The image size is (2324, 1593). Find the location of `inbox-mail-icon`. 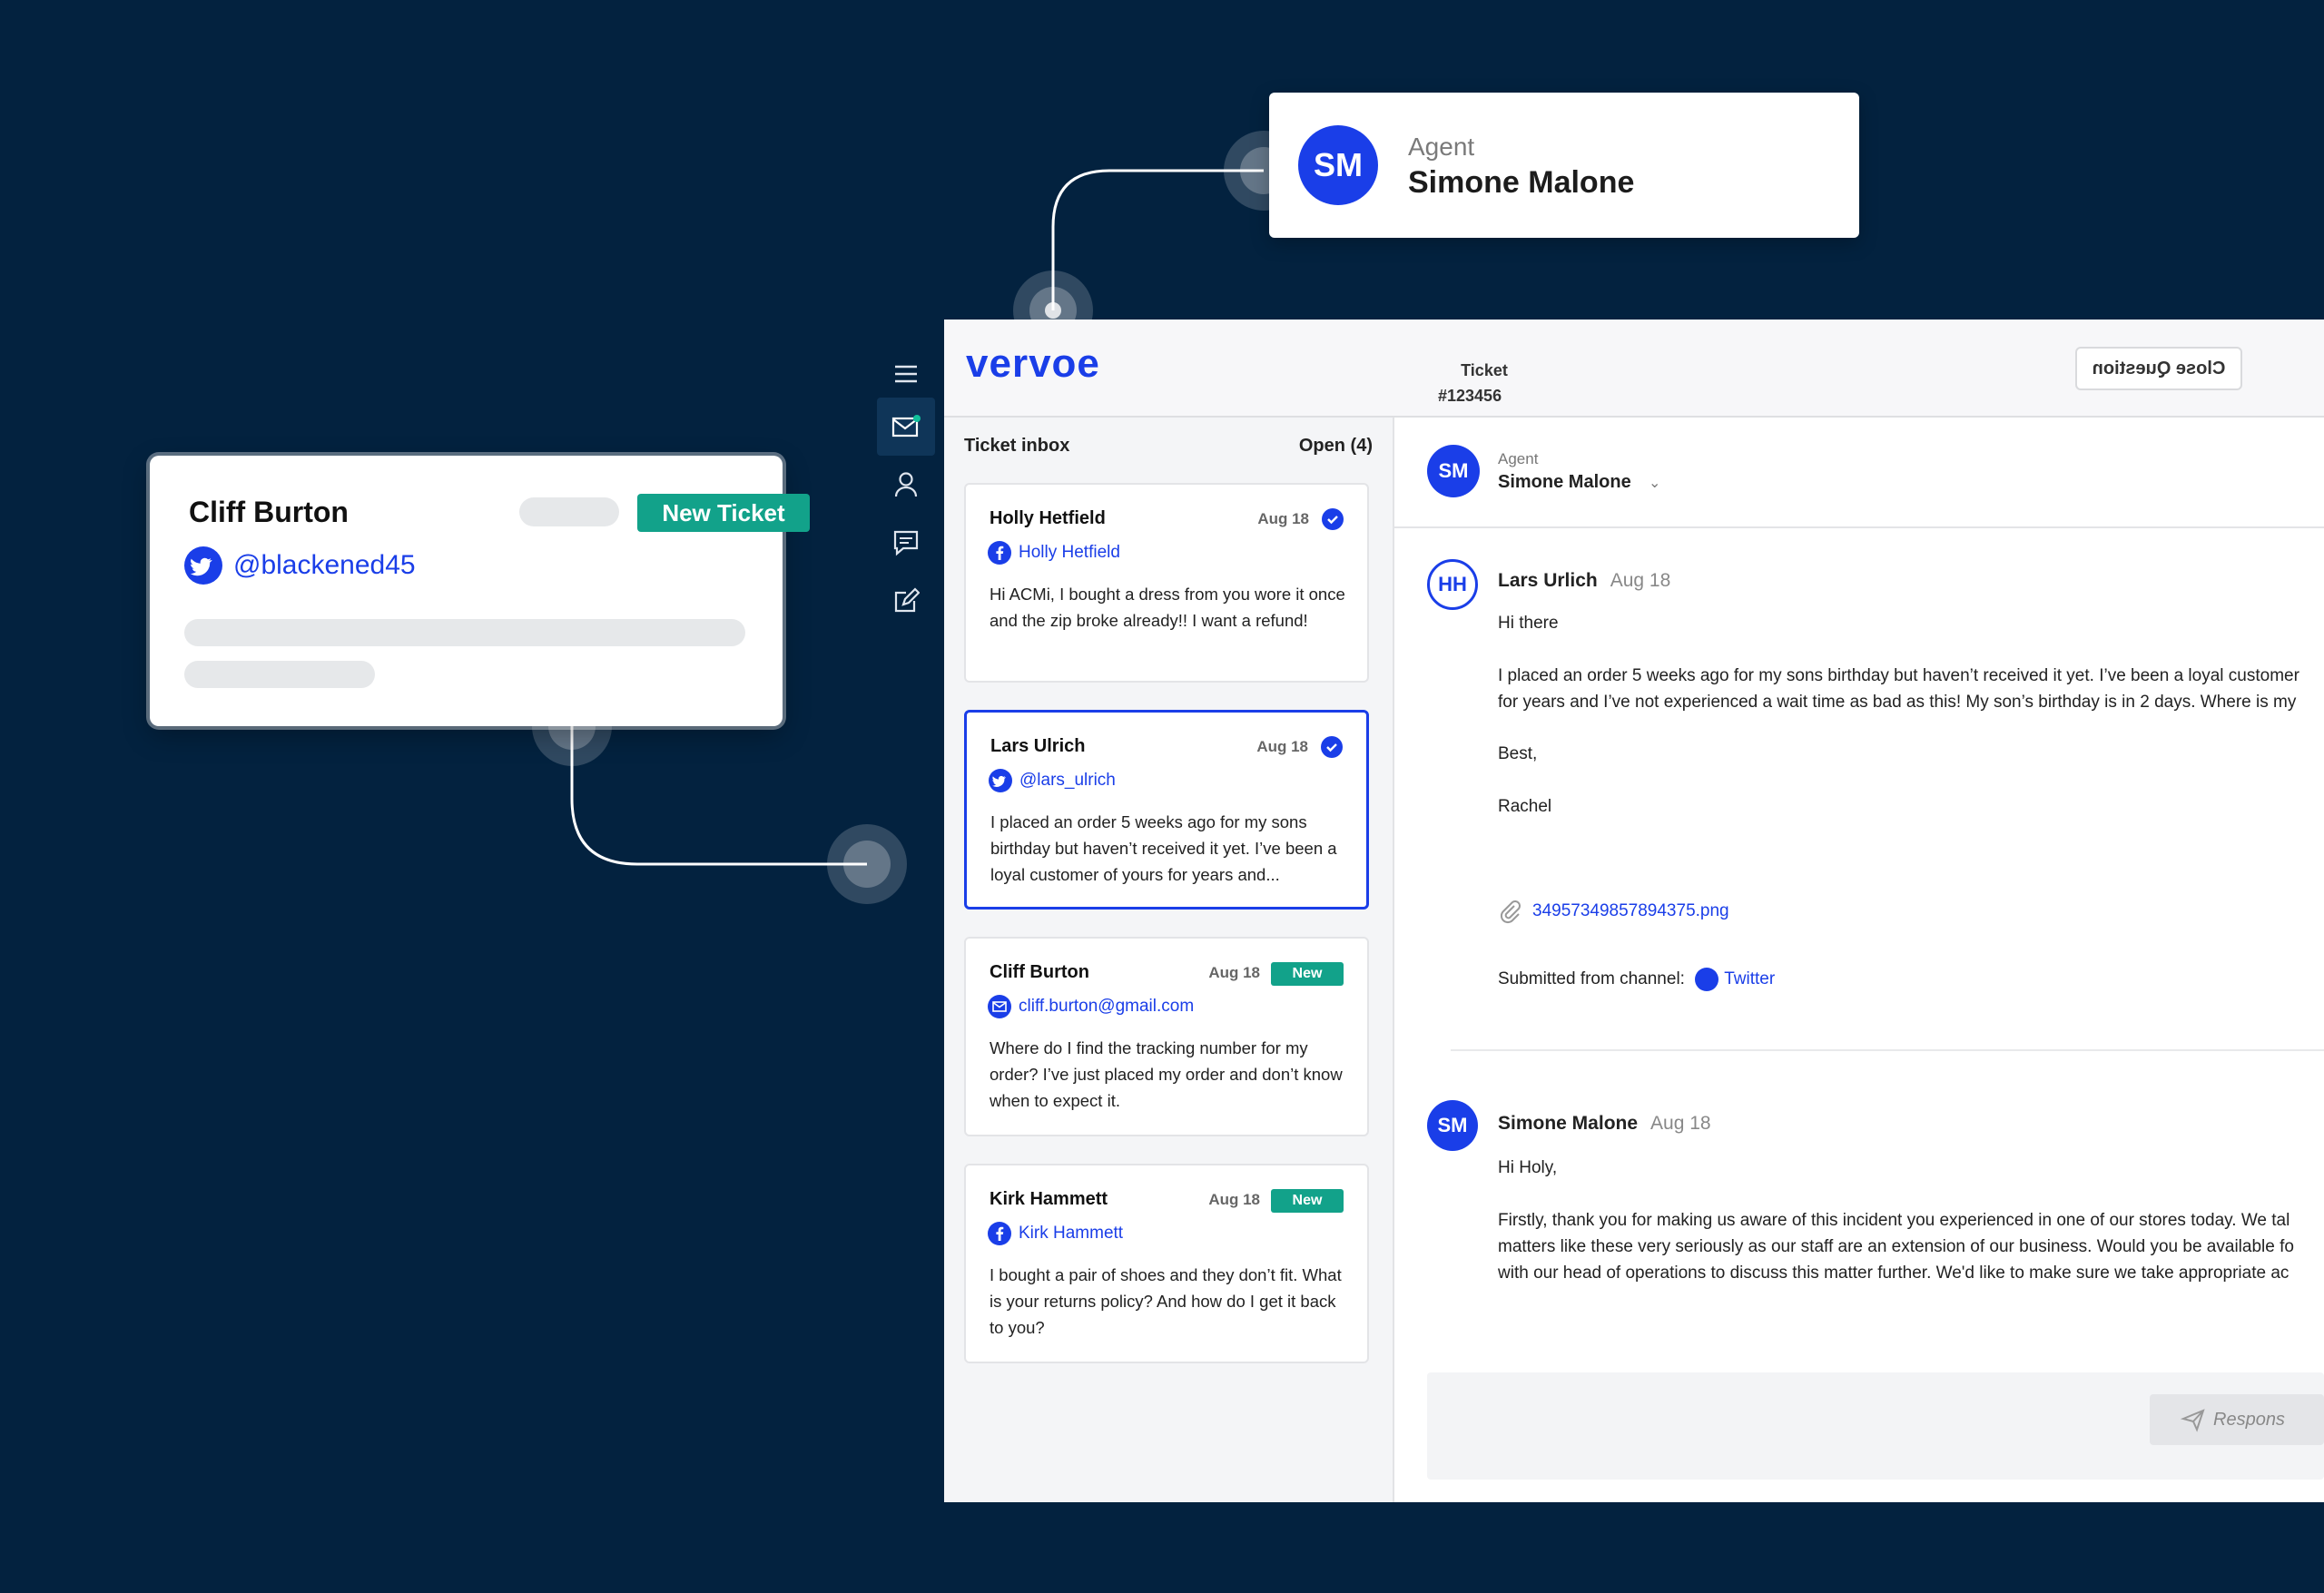

inbox-mail-icon is located at coordinates (906, 427).